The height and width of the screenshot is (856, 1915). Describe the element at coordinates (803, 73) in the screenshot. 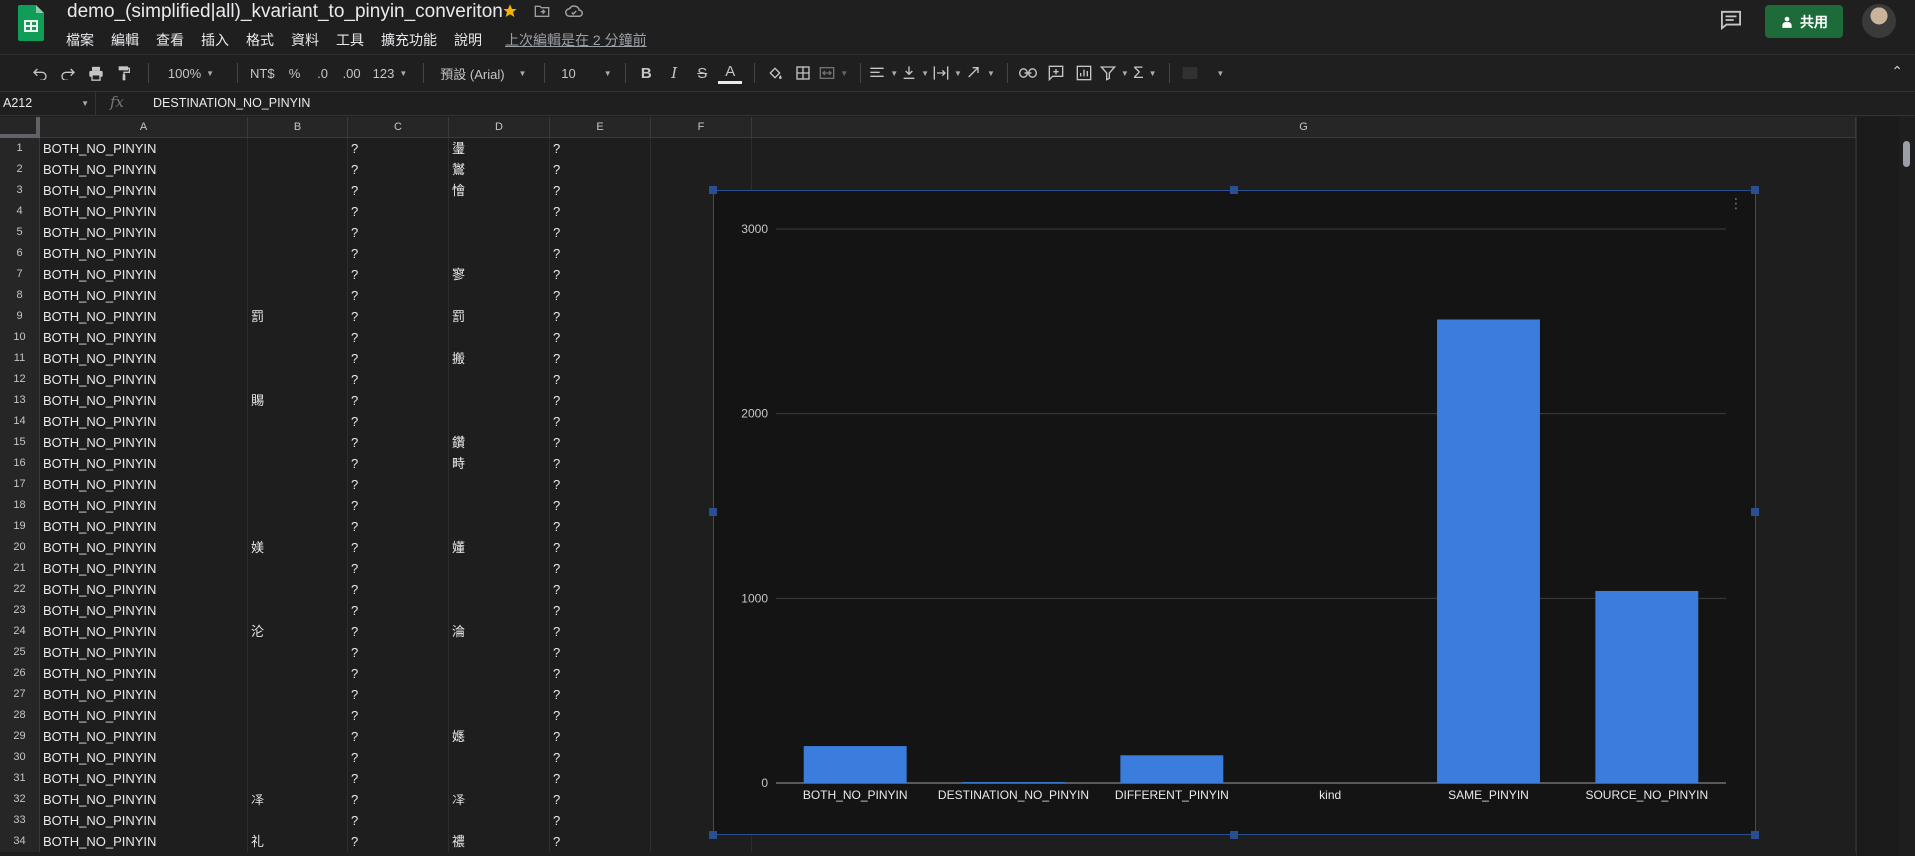

I see `borders-icon` at that location.